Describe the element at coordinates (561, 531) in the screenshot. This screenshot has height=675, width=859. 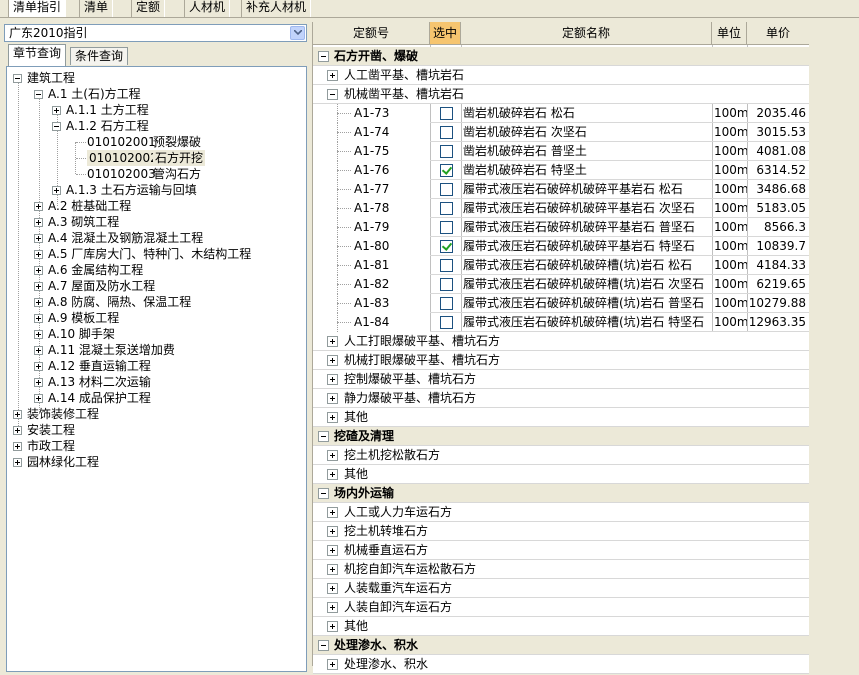
I see `grid-subgroup-row: 挖土机转堆石方` at that location.